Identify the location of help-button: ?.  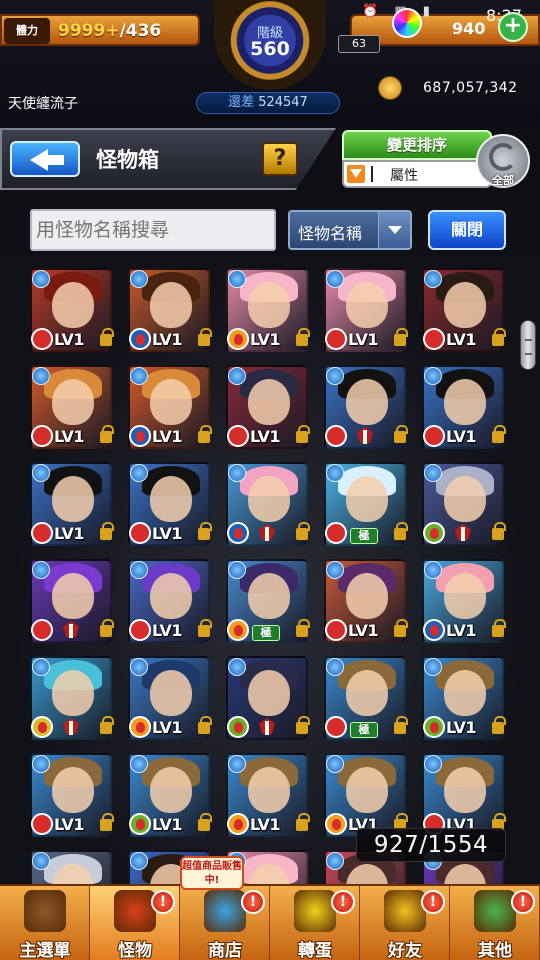
(280, 159).